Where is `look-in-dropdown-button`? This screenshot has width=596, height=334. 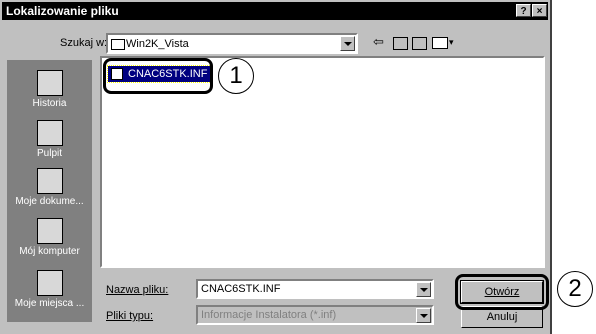
look-in-dropdown-button is located at coordinates (347, 43).